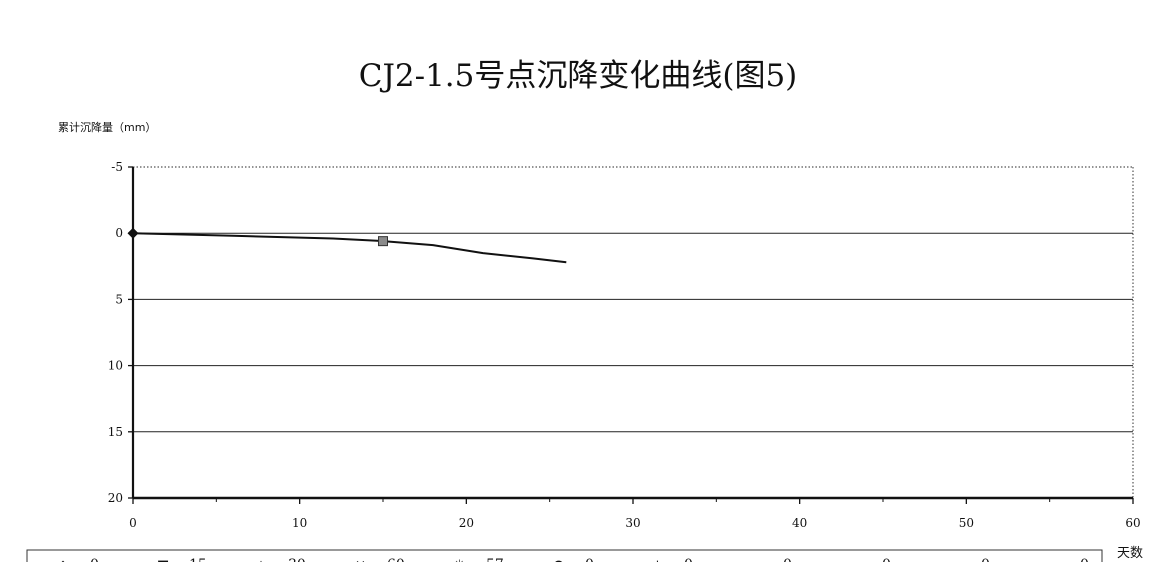 This screenshot has width=1149, height=566. I want to click on legend-value-1: 15, so click(198, 559).